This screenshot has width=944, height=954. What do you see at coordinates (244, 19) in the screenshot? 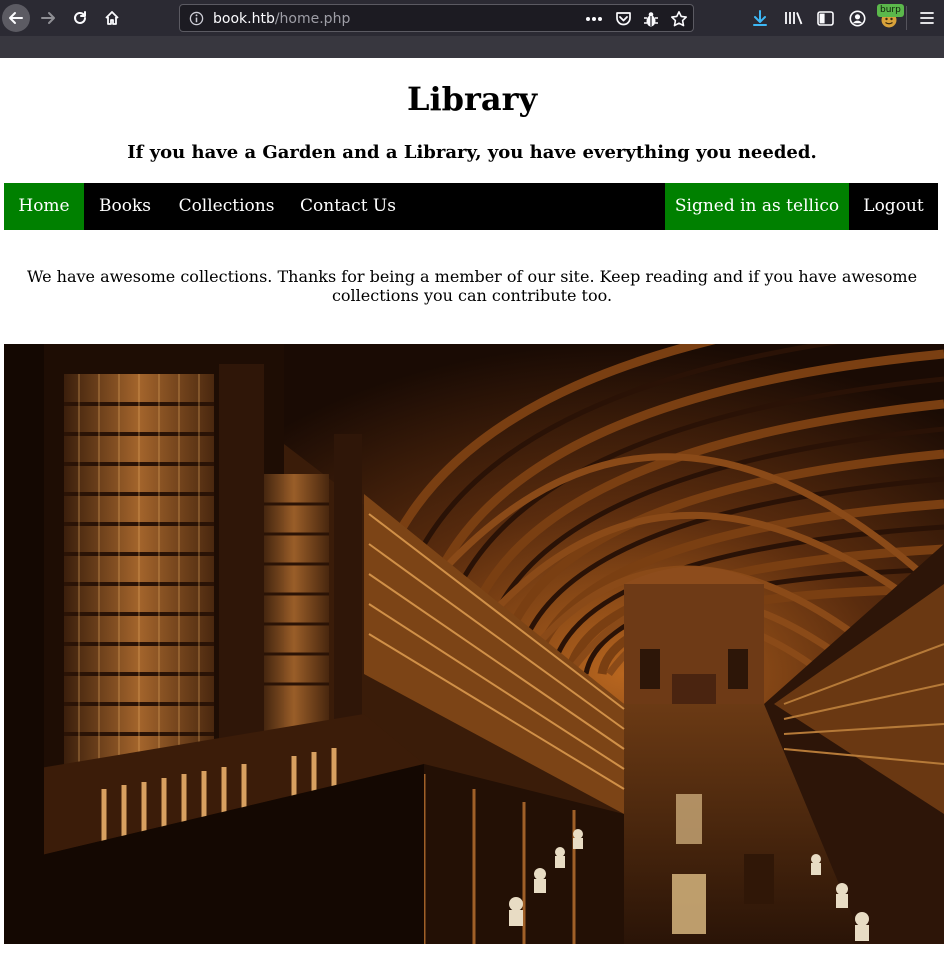
I see `url-host: book.htb` at bounding box center [244, 19].